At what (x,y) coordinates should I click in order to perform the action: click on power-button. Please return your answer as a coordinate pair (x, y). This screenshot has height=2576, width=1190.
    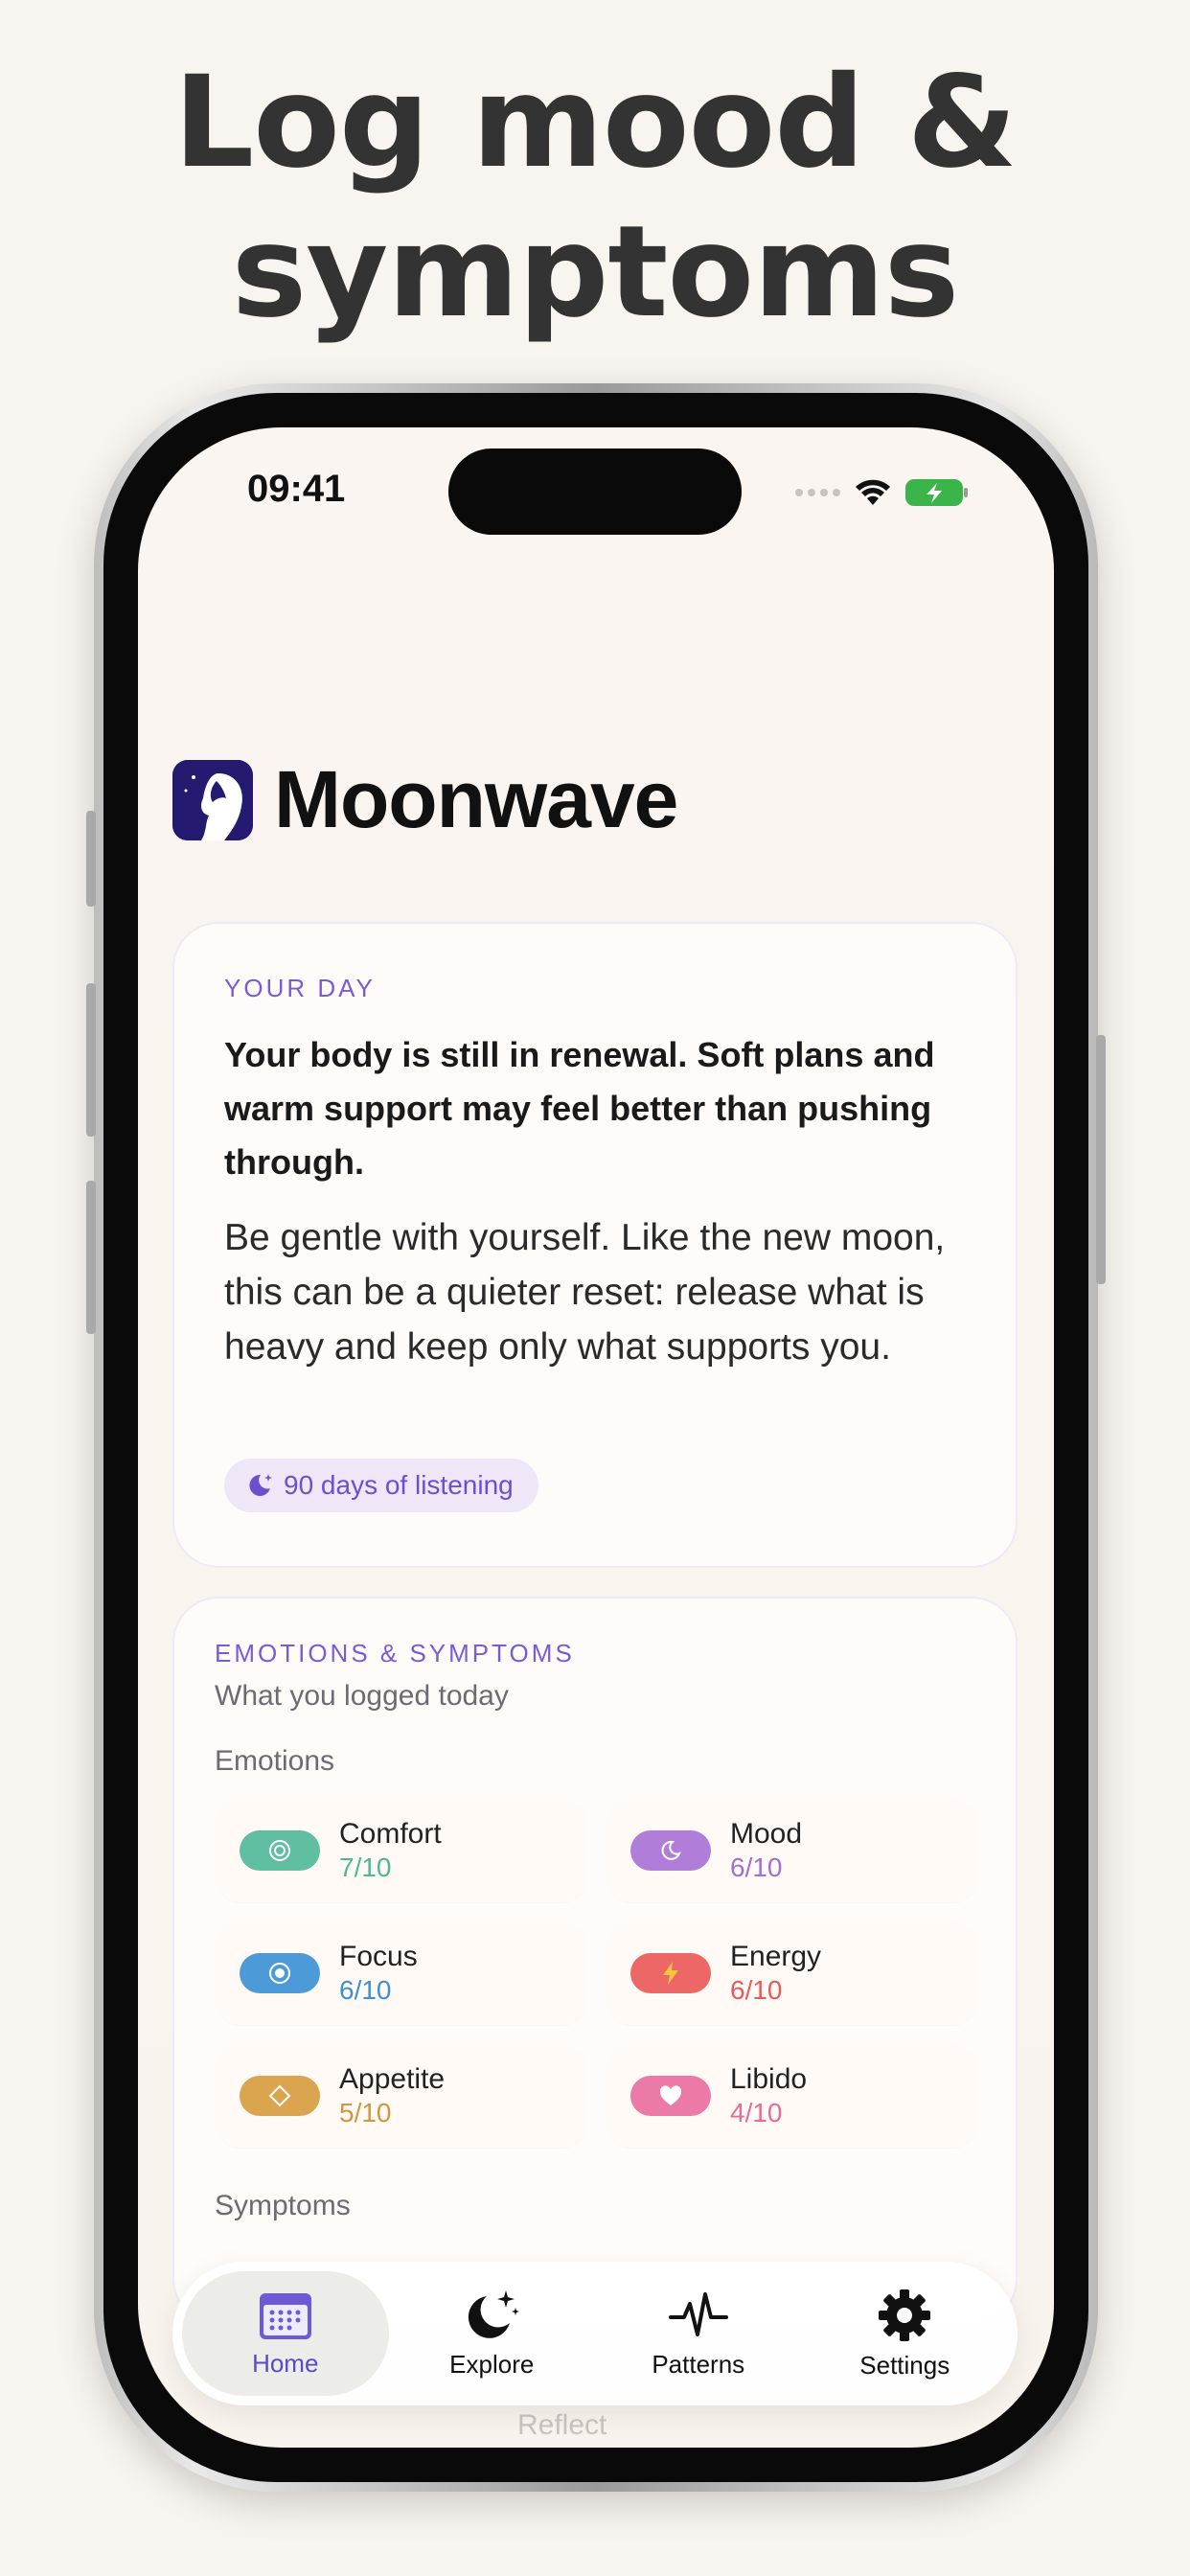
    Looking at the image, I should click on (1101, 1159).